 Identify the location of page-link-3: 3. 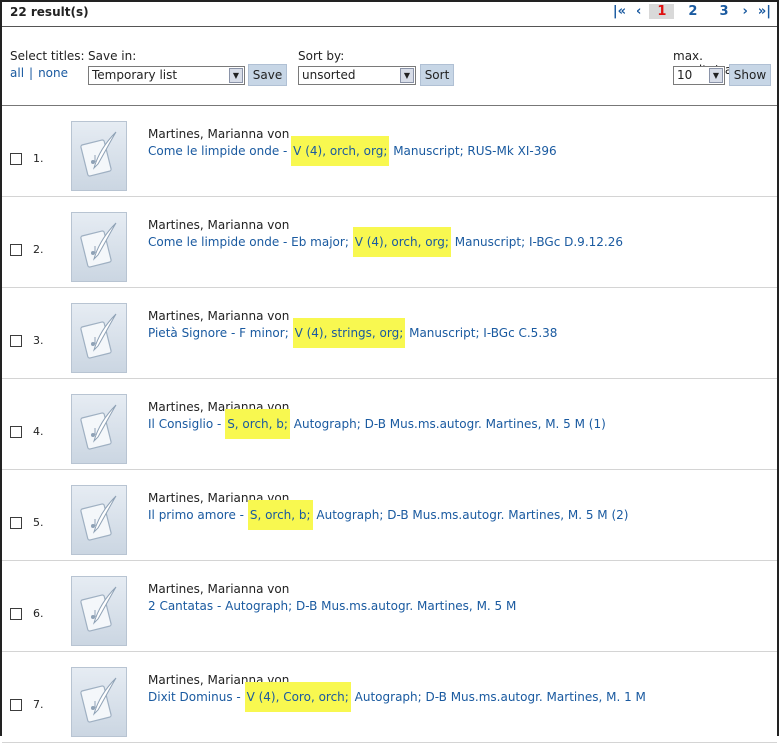
(723, 11).